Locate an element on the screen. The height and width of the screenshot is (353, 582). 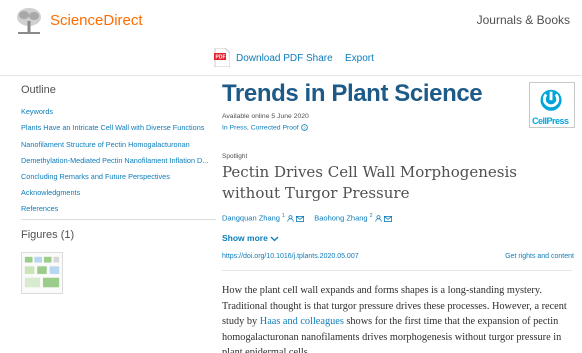
sciencedirect-brand: ScienceDirect is located at coordinates (96, 20).